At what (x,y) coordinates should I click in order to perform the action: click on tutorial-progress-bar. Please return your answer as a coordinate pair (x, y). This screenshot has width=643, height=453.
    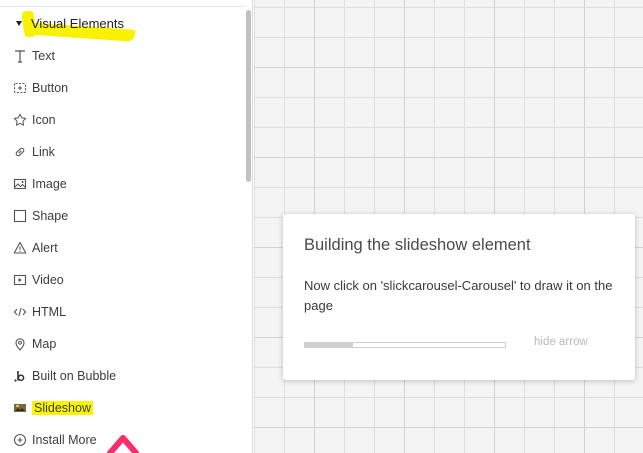
    Looking at the image, I should click on (405, 345).